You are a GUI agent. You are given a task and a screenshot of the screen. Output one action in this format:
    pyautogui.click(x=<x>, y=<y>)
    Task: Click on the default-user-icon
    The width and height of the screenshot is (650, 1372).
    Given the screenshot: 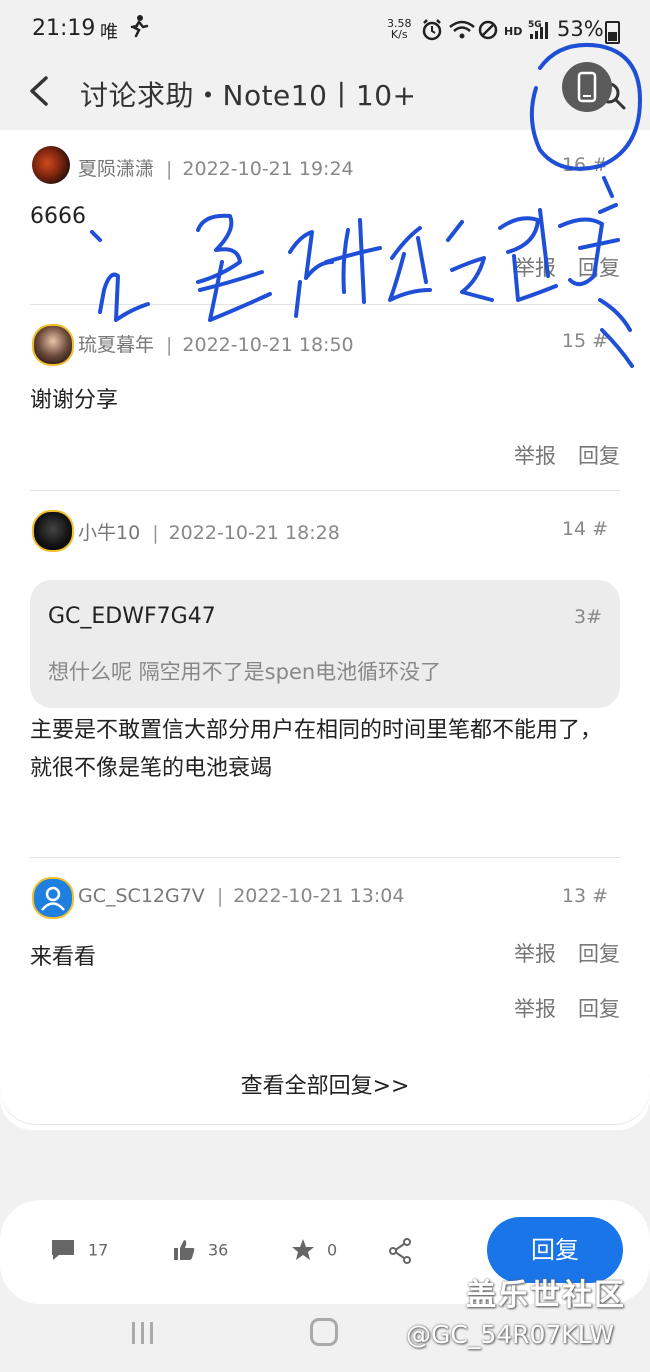 What is the action you would take?
    pyautogui.click(x=53, y=898)
    